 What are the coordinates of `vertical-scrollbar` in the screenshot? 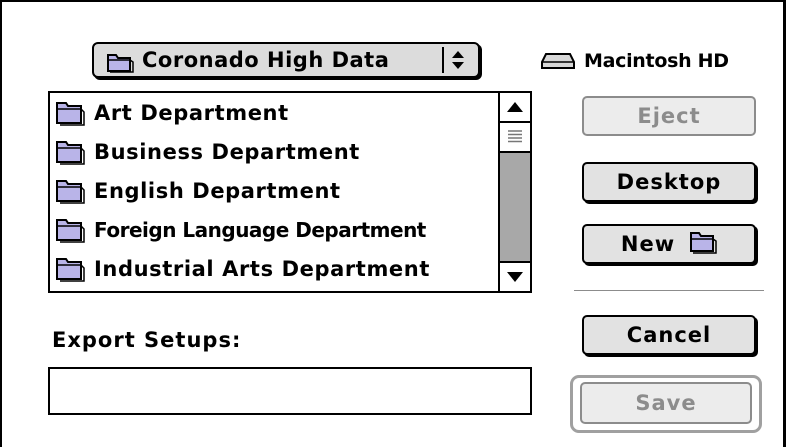 It's located at (514, 192).